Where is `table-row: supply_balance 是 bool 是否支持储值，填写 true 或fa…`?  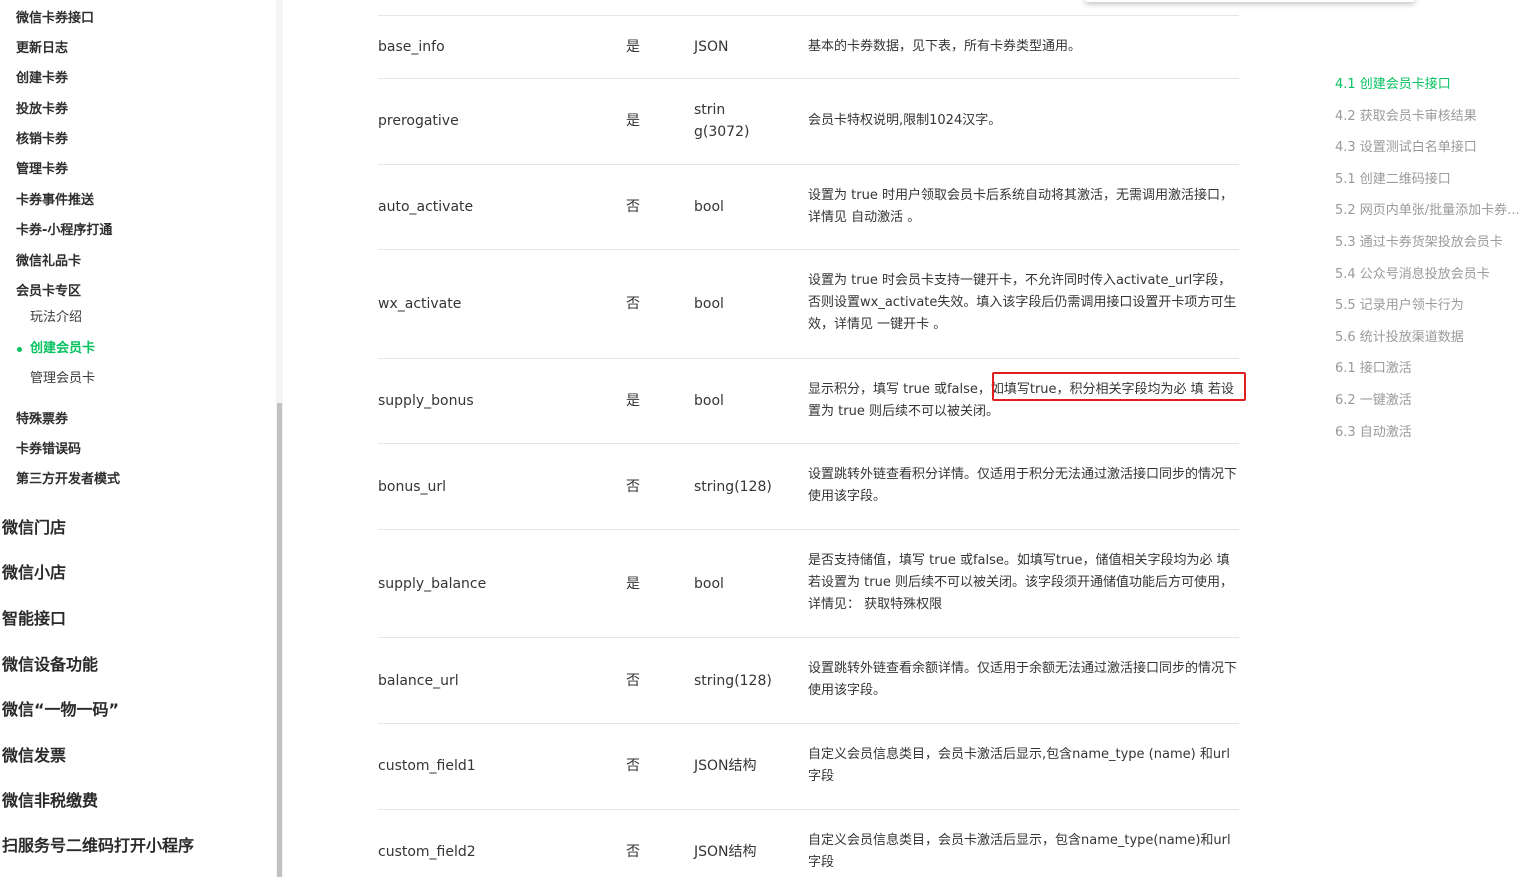
table-row: supply_balance 是 bool 是否支持储值，填写 true 或fa… is located at coordinates (808, 583).